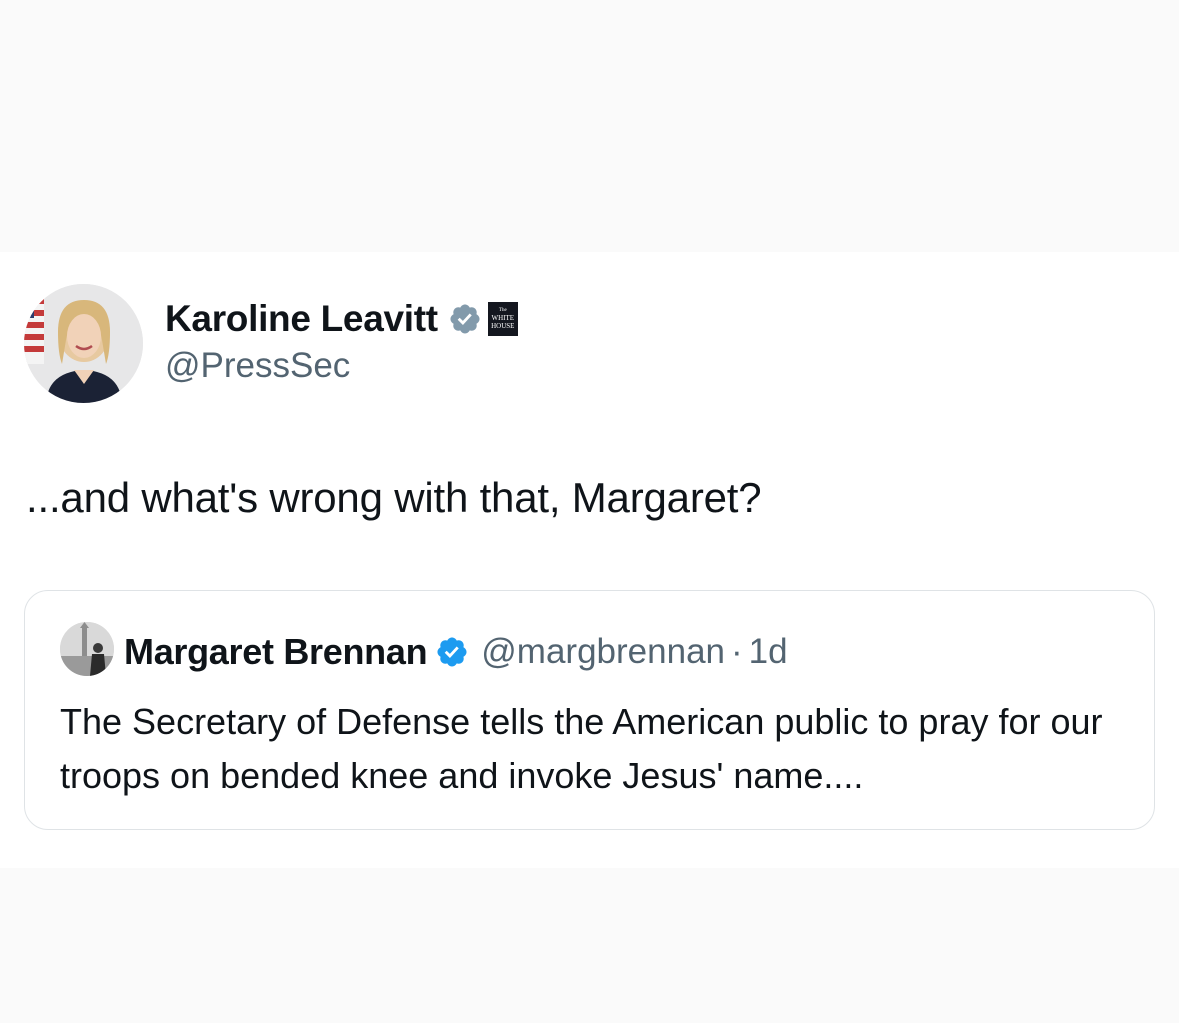 The height and width of the screenshot is (1023, 1179). I want to click on blue-verified-check-icon, so click(452, 652).